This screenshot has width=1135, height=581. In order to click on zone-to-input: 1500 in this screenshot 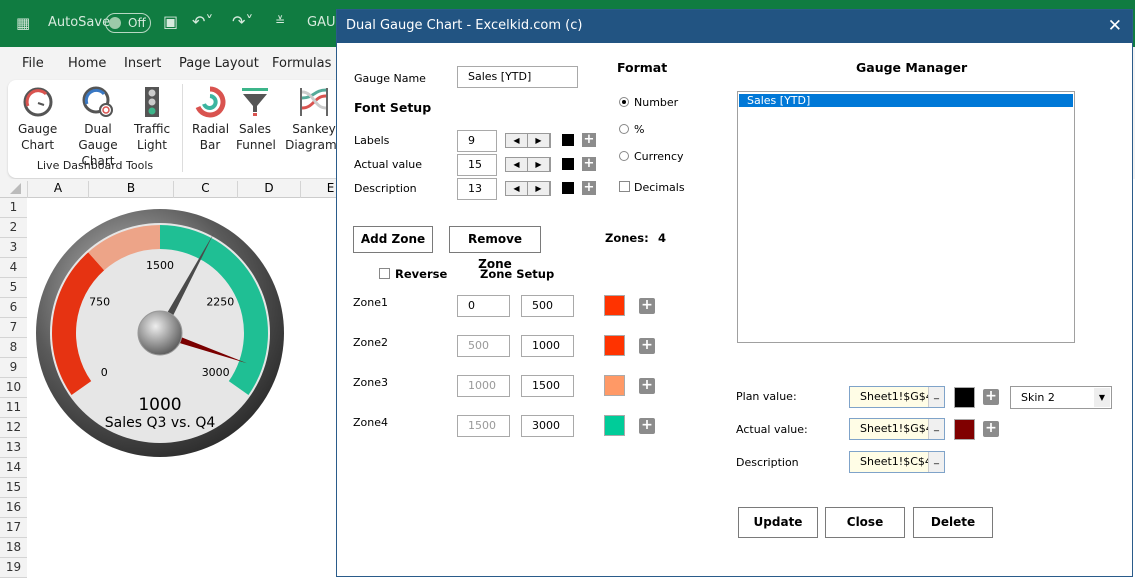, I will do `click(547, 386)`.